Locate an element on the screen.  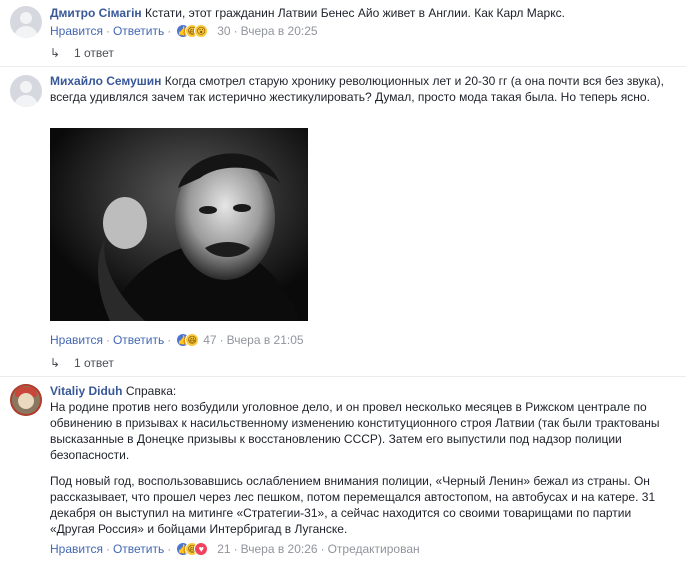
haha-icon: 😆 is located at coordinates (192, 340).